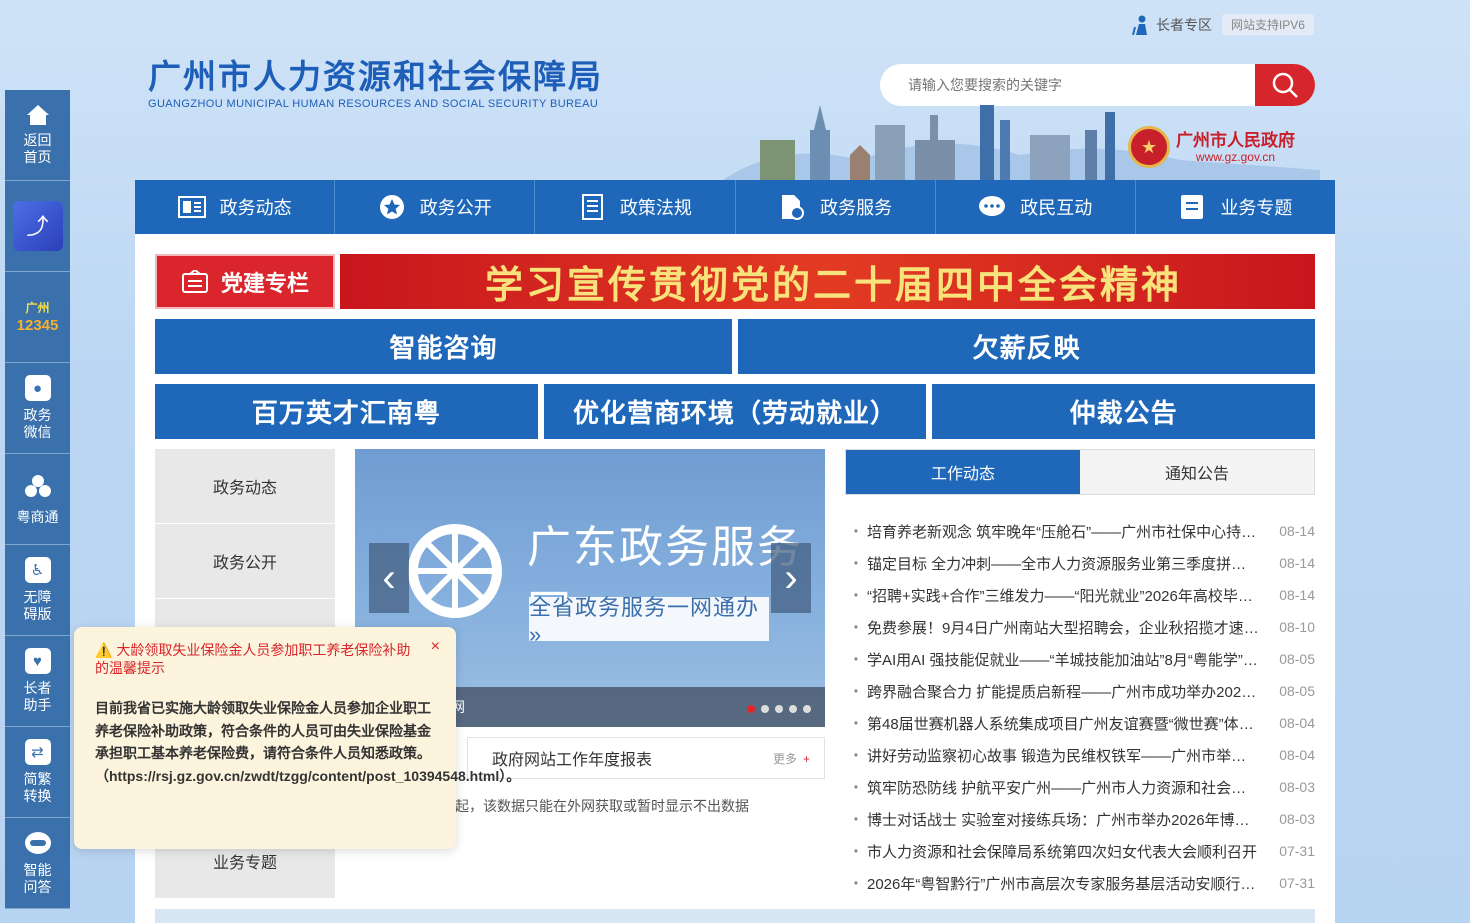 The image size is (1470, 923). What do you see at coordinates (37, 772) in the screenshot?
I see `simplified-traditional-toggle: ⇄ 简繁转换` at bounding box center [37, 772].